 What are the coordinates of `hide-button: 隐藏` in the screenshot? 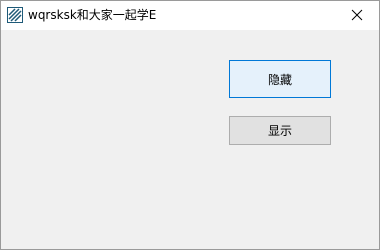 It's located at (280, 79).